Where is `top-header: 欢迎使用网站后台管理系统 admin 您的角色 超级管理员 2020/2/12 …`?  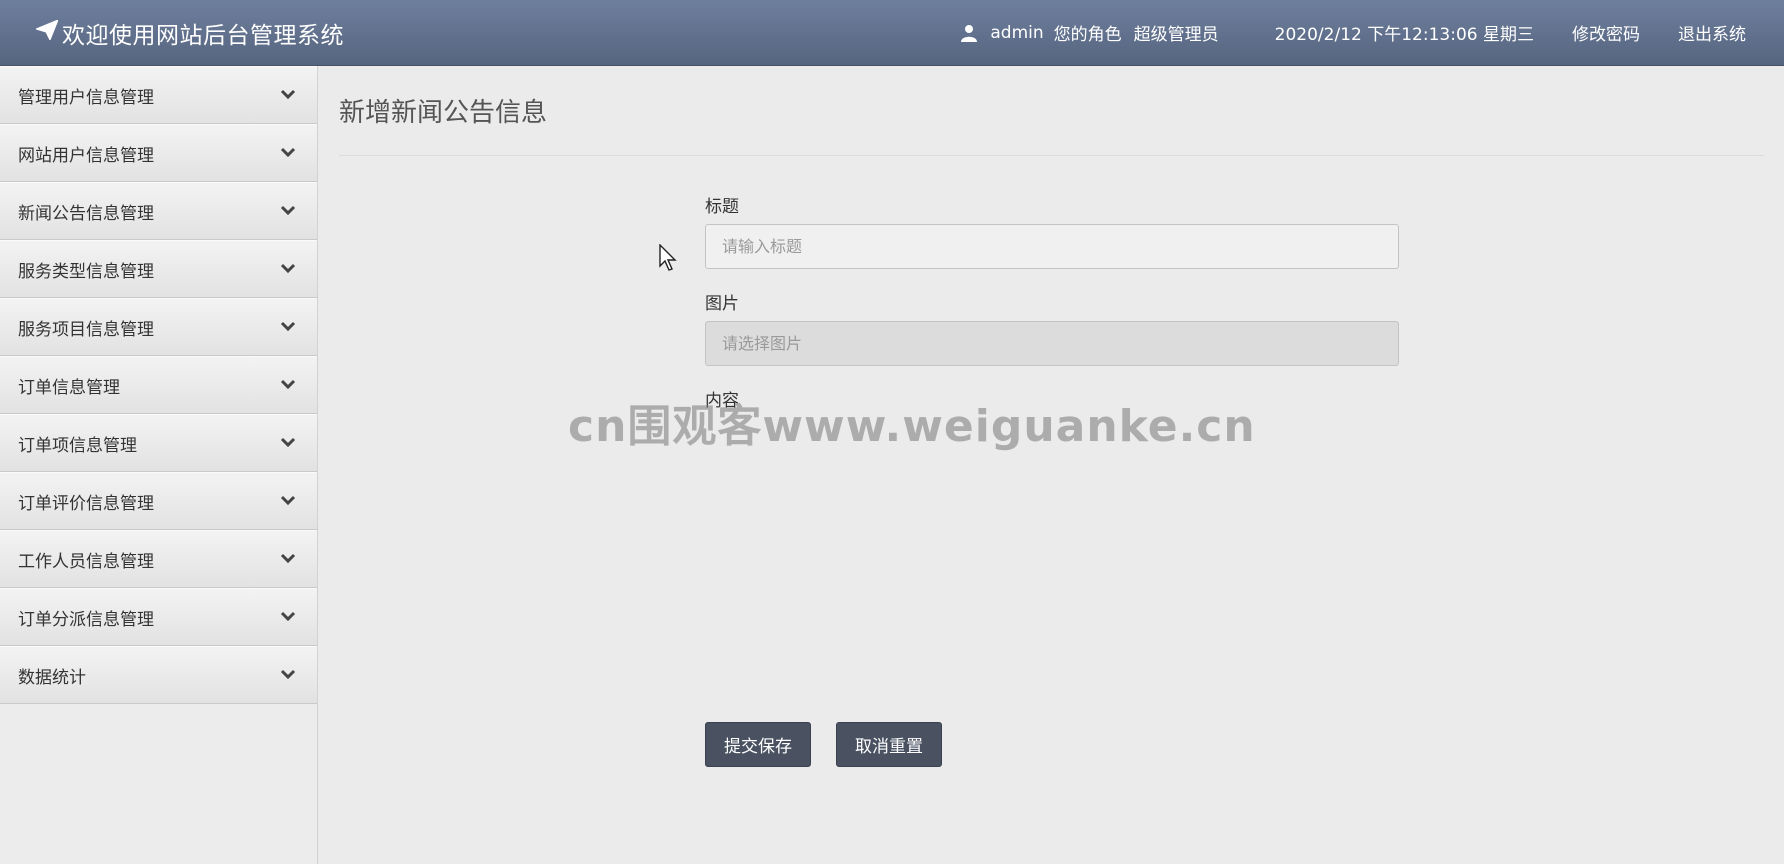
top-header: 欢迎使用网站后台管理系统 admin 您的角色 超级管理员 2020/2/12 … is located at coordinates (892, 33).